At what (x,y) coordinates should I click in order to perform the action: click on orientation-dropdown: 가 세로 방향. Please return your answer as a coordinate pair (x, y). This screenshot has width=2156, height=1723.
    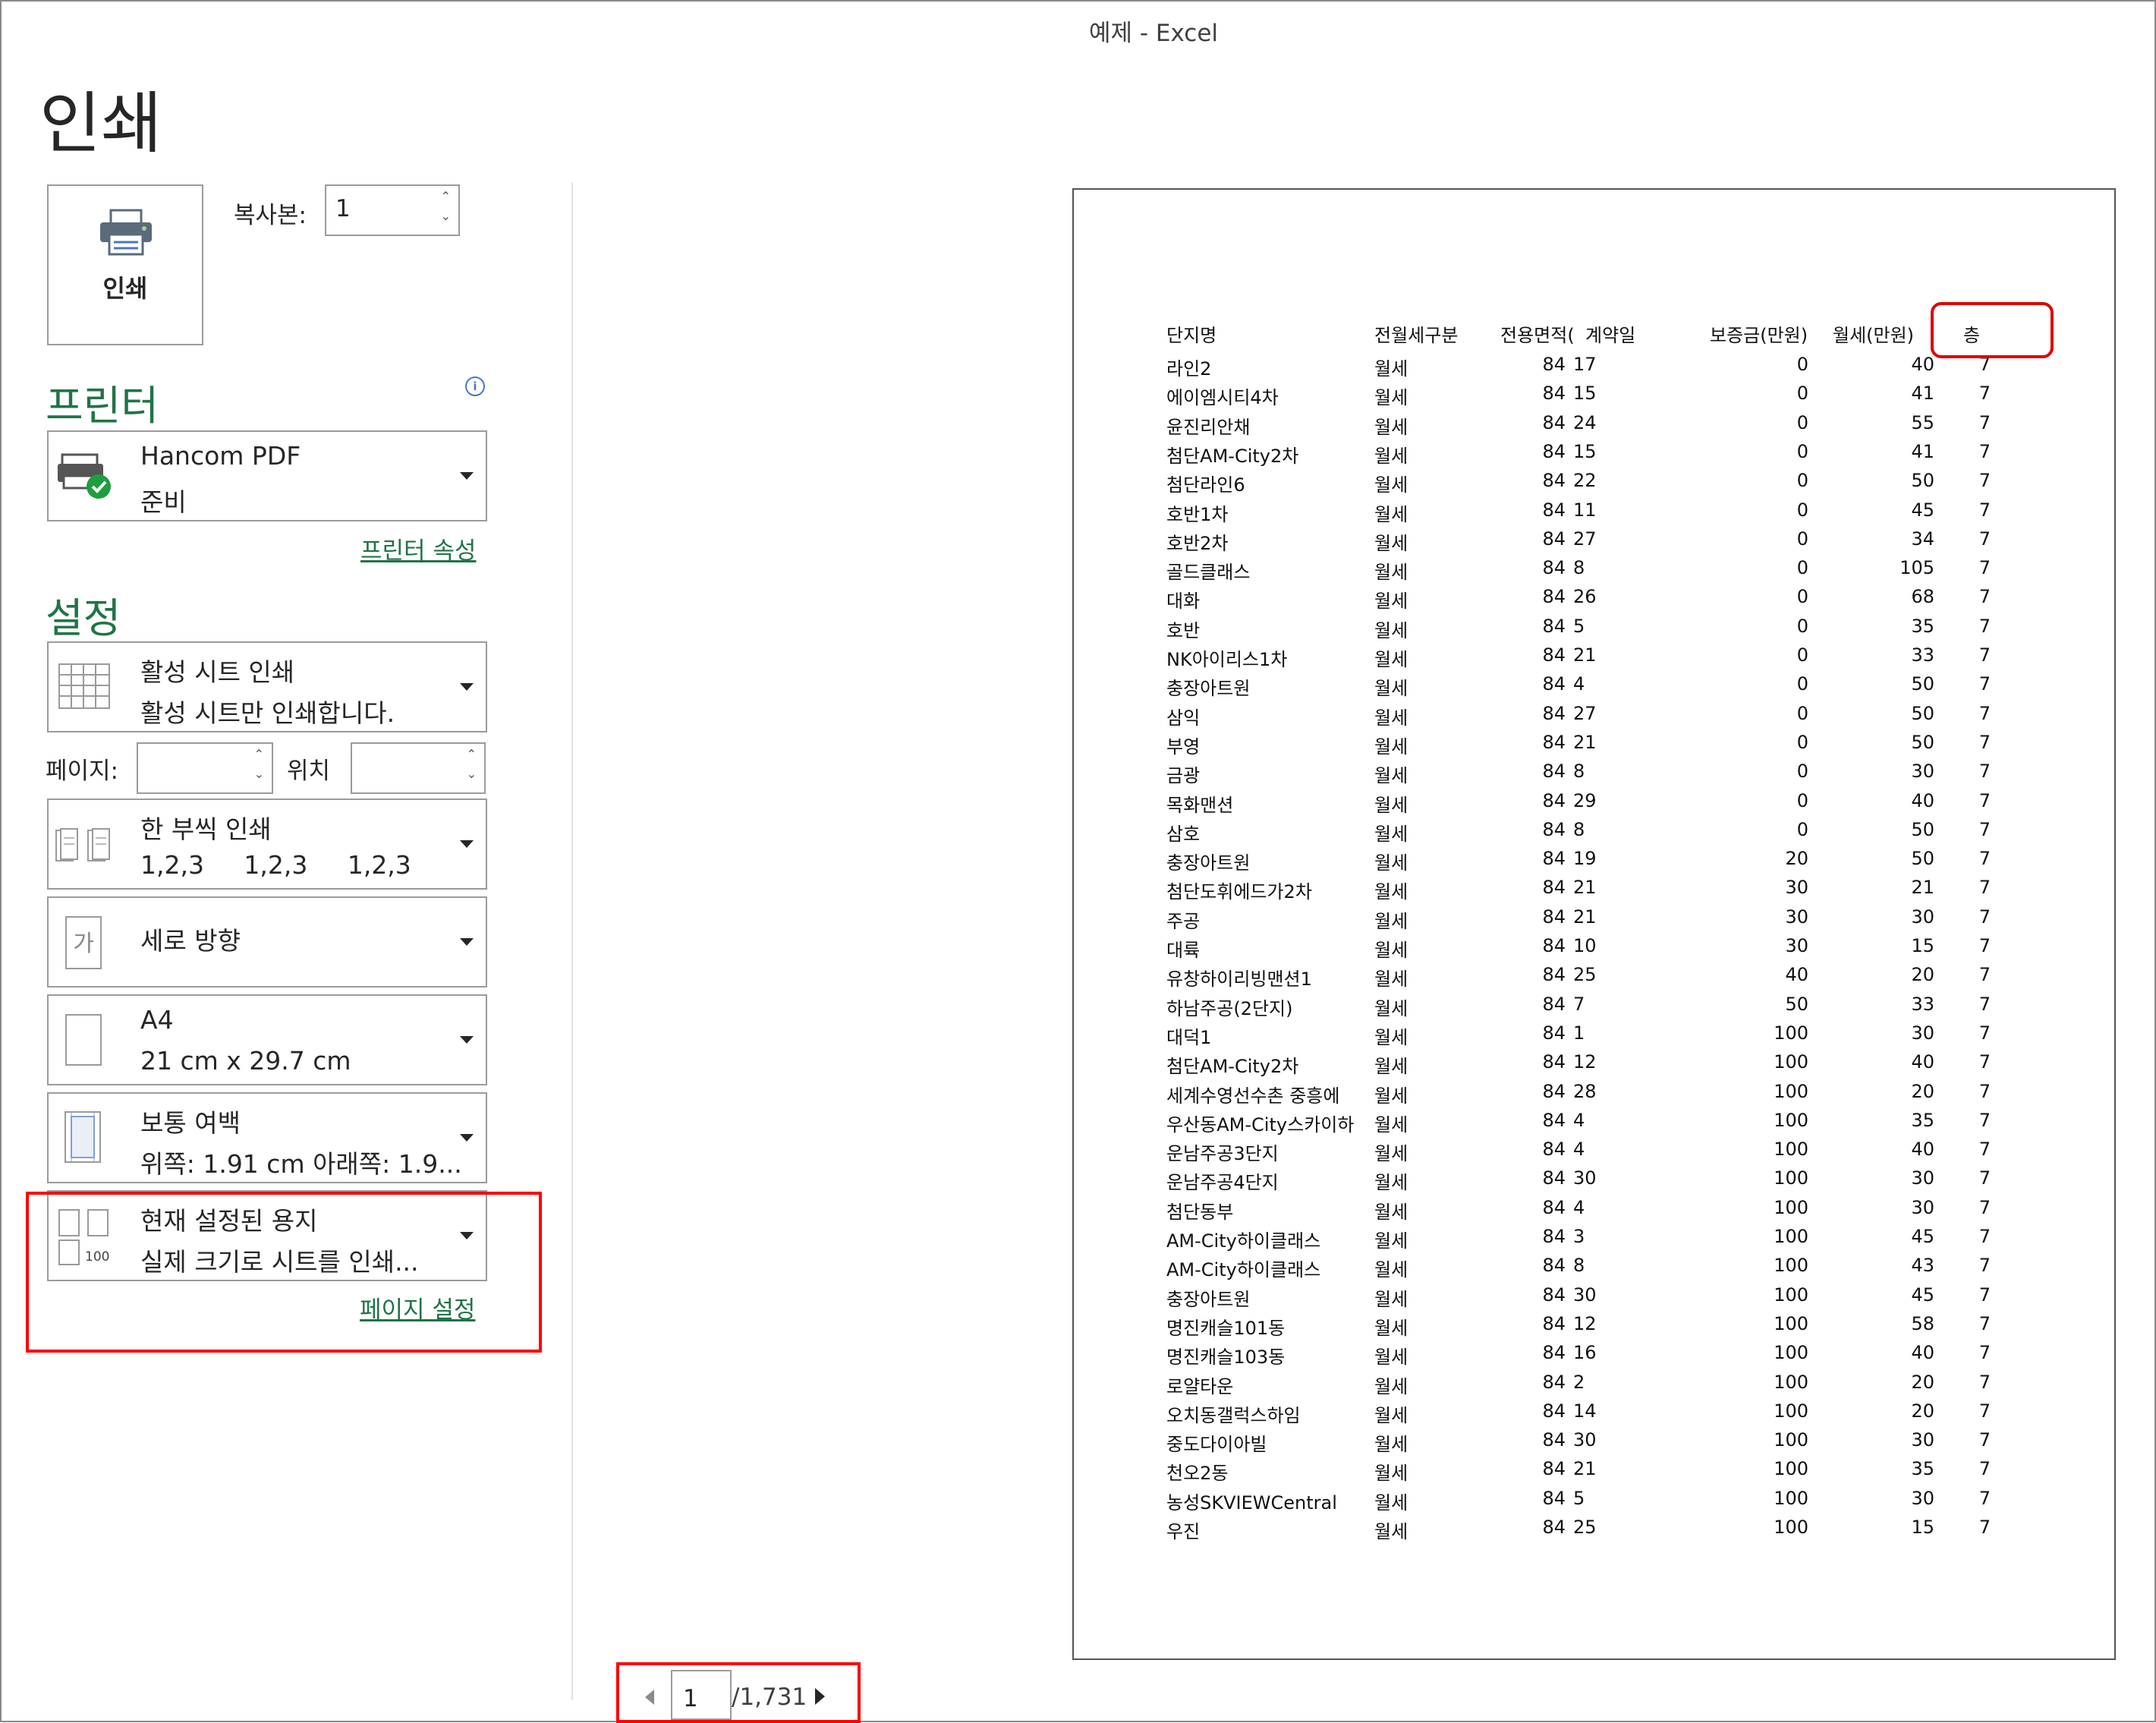
    Looking at the image, I should click on (267, 941).